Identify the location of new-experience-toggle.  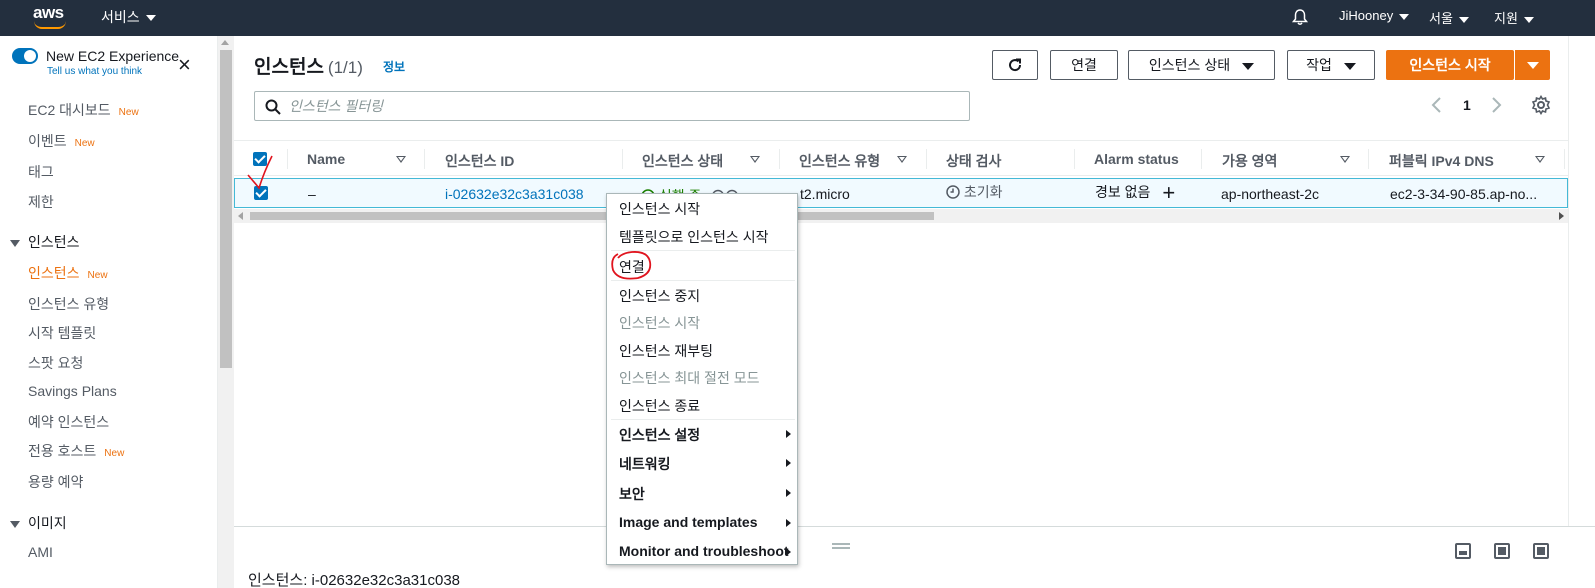
(25, 56).